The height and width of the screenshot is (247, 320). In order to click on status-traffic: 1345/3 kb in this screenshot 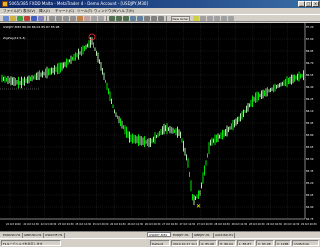, I will do `click(305, 243)`.